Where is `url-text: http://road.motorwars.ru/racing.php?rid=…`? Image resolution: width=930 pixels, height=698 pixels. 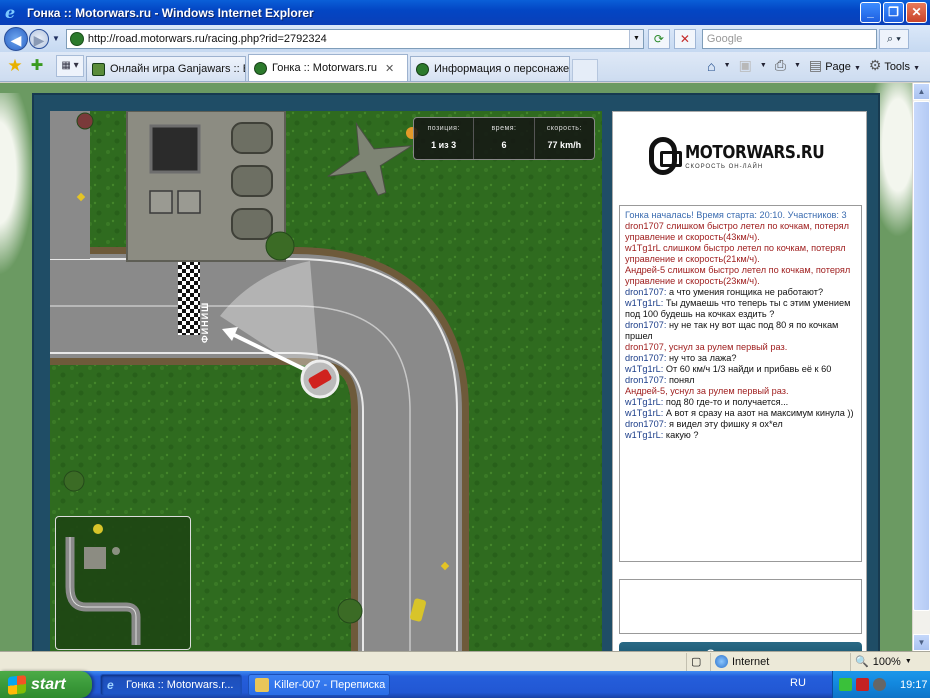
url-text: http://road.motorwars.ru/racing.php?rid=… is located at coordinates (207, 38).